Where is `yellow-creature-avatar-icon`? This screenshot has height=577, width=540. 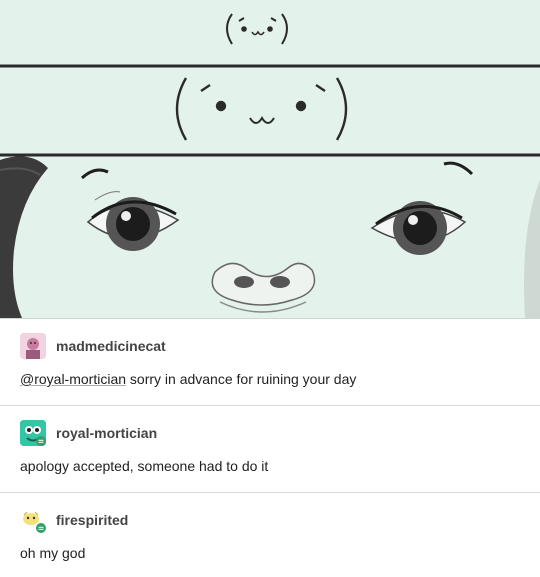
yellow-creature-avatar-icon is located at coordinates (33, 520).